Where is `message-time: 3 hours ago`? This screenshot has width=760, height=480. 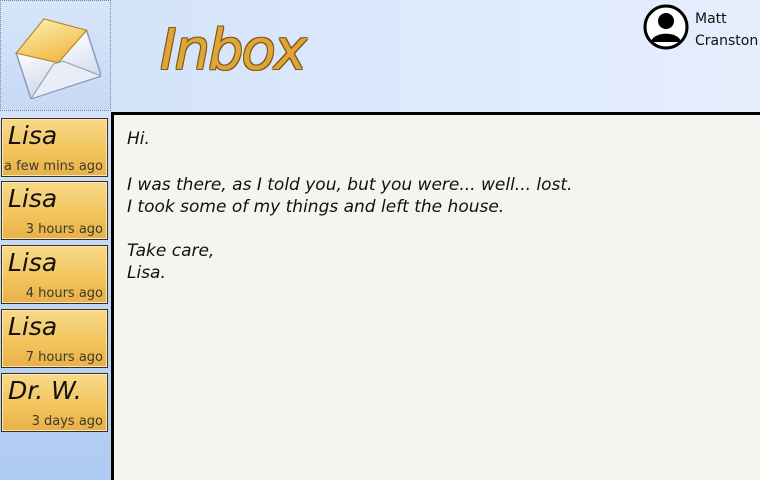
message-time: 3 hours ago is located at coordinates (64, 229).